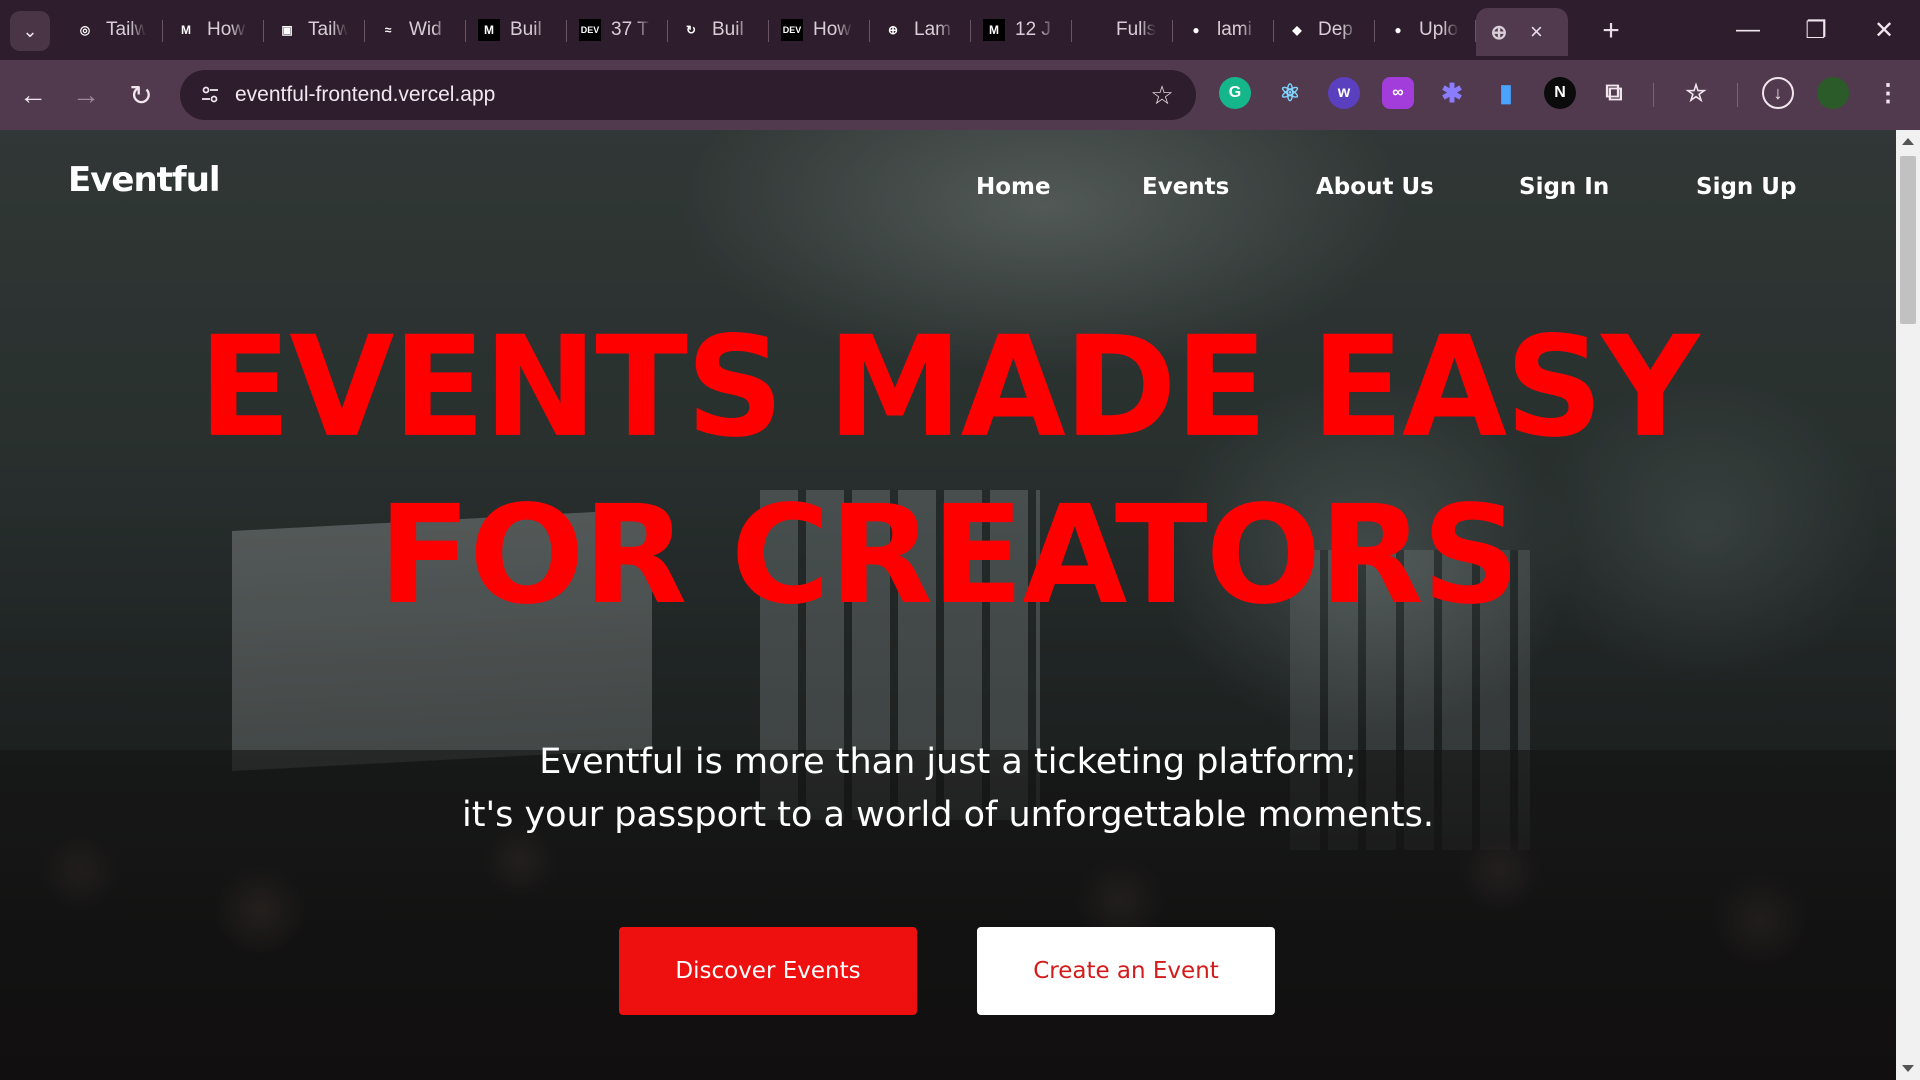 The height and width of the screenshot is (1080, 1920). Describe the element at coordinates (1185, 187) in the screenshot. I see `nav-link-events: Events` at that location.